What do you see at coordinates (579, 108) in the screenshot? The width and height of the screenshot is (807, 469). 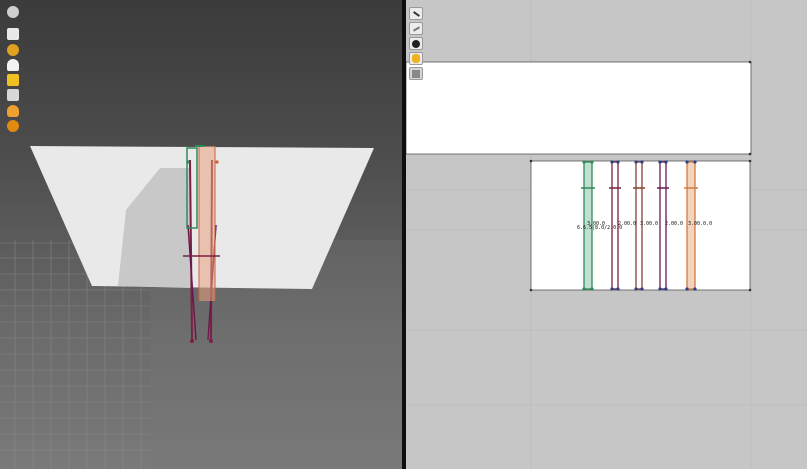 I see `pattern-panel-top` at bounding box center [579, 108].